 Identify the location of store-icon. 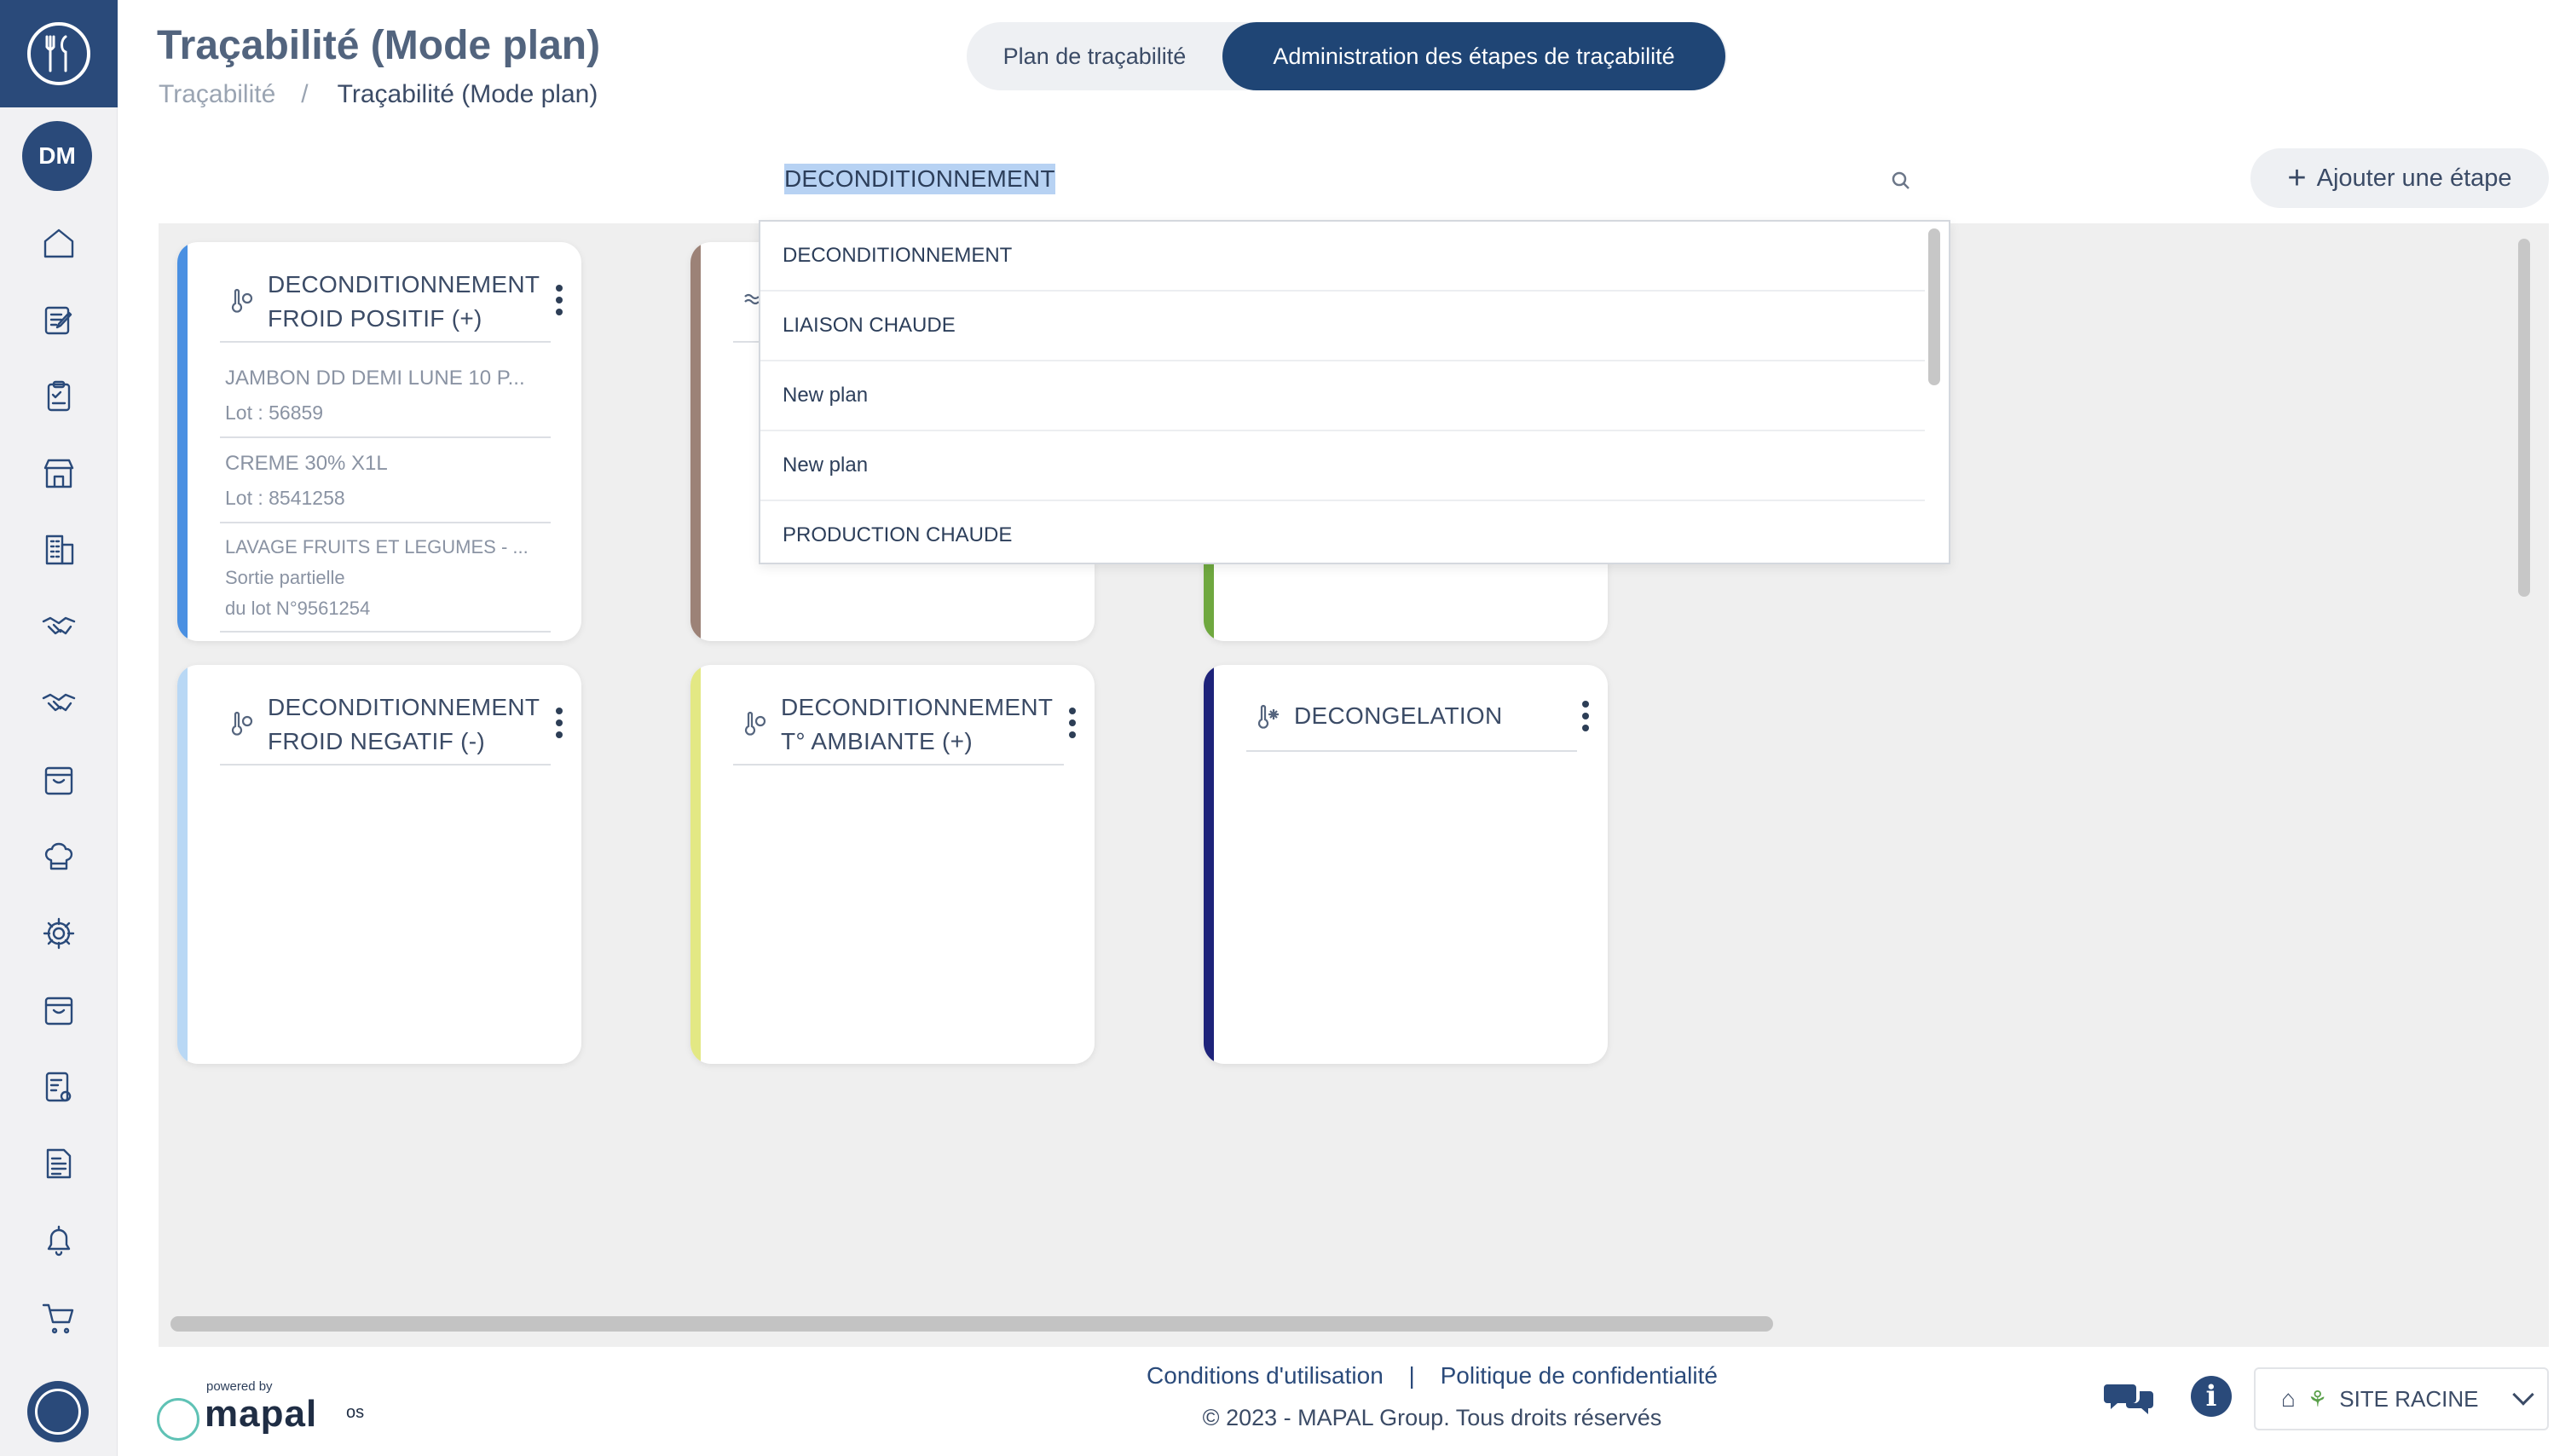
(59, 473).